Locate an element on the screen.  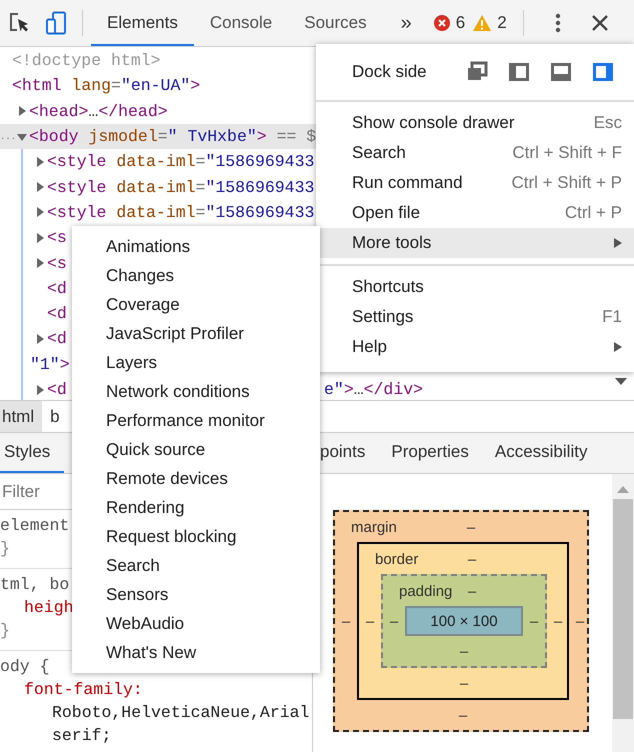
warning-count: 2 is located at coordinates (502, 23).